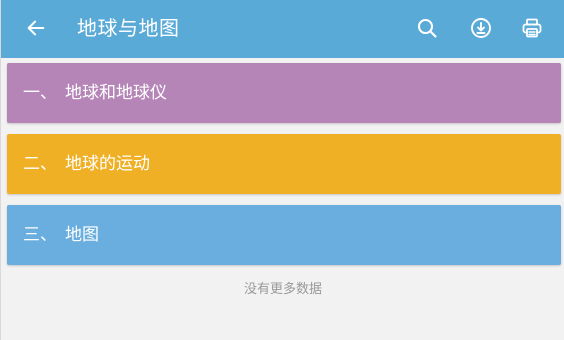  What do you see at coordinates (82, 235) in the screenshot?
I see `chapter-title: 地图` at bounding box center [82, 235].